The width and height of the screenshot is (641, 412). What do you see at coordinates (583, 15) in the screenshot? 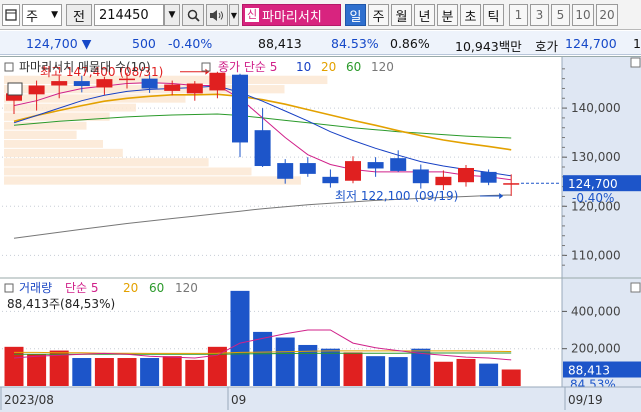
I see `interval-button-10: 10` at bounding box center [583, 15].